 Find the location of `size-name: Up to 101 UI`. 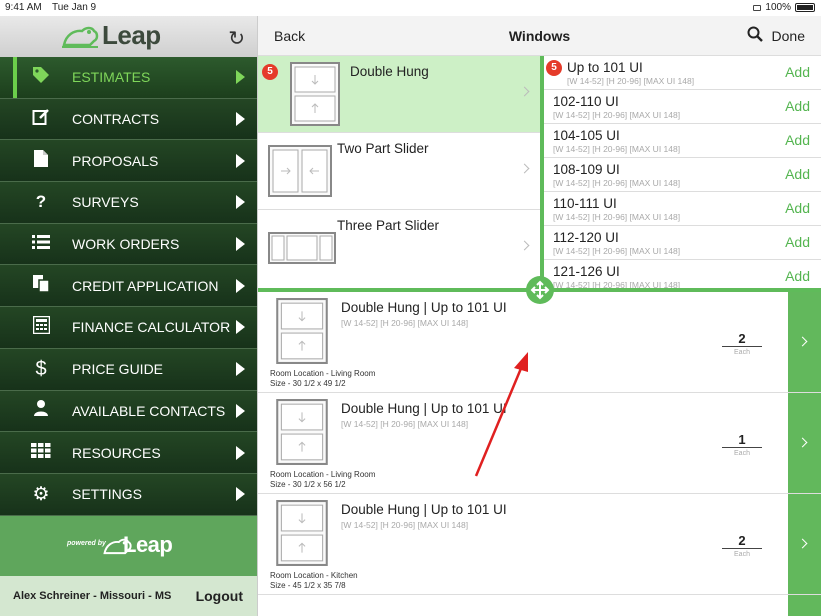

size-name: Up to 101 UI is located at coordinates (605, 67).